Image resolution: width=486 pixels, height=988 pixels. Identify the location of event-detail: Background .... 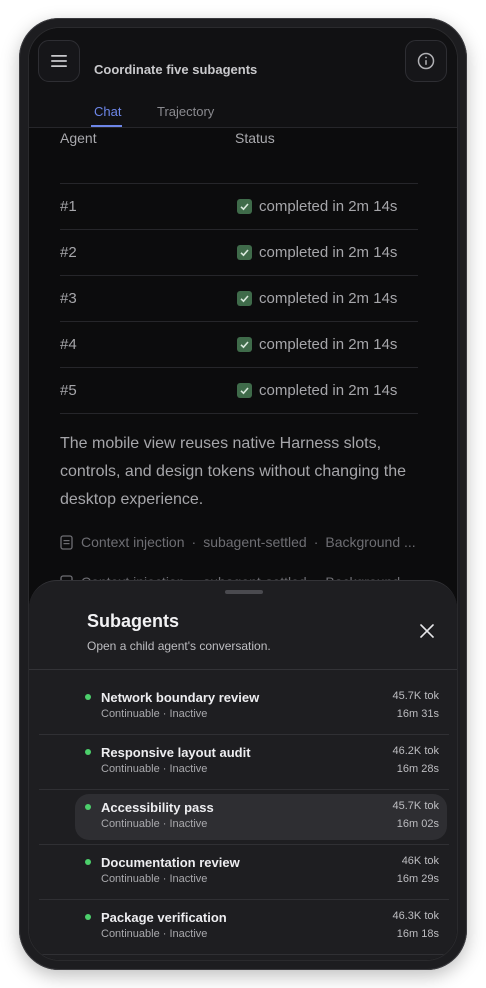
(370, 542).